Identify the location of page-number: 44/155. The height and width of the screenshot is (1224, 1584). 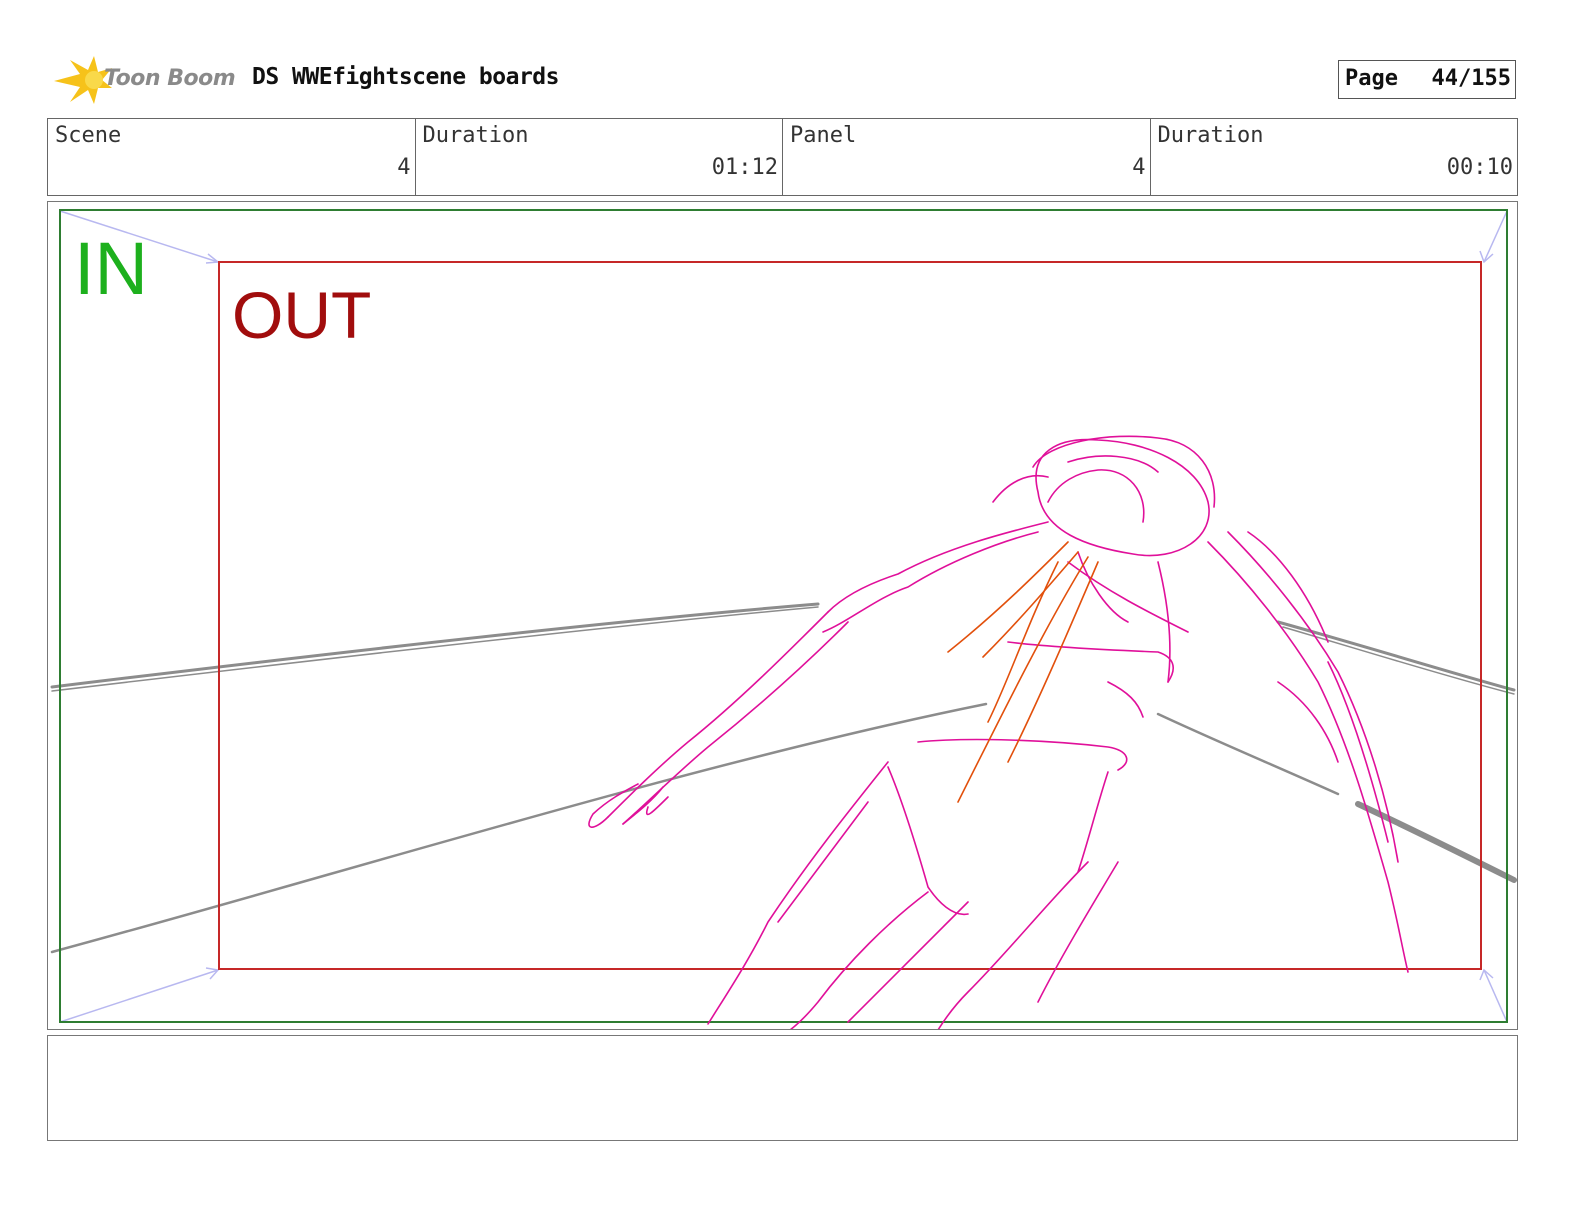
(1471, 78).